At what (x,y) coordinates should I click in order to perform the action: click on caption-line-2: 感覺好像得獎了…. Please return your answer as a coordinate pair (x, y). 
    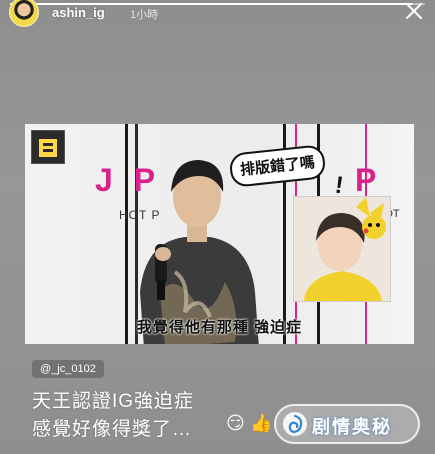
    Looking at the image, I should click on (112, 429).